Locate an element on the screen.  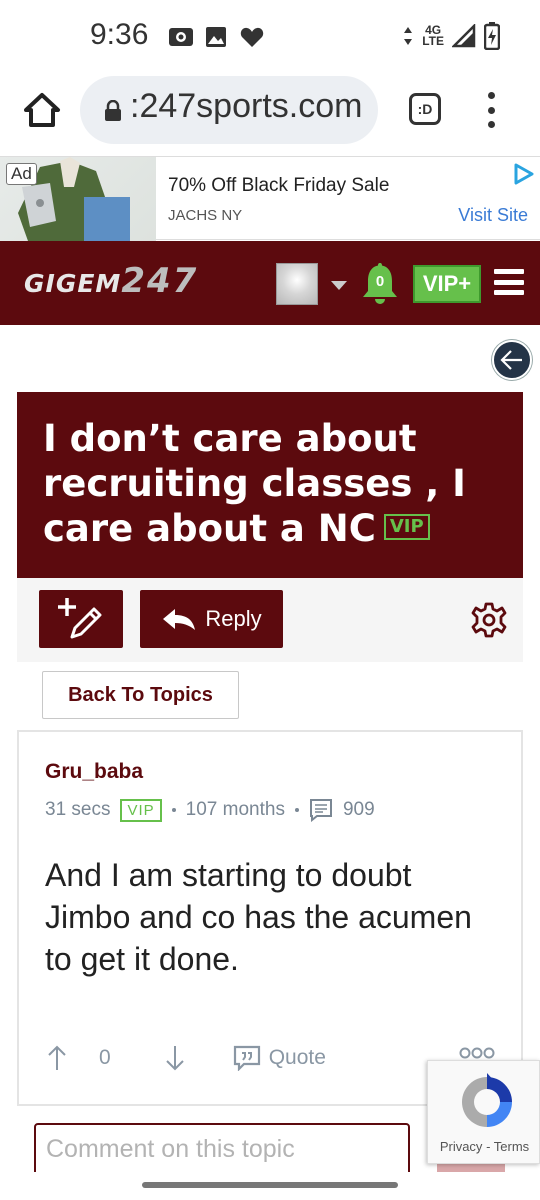
author-vip-badge: VIP is located at coordinates (141, 810).